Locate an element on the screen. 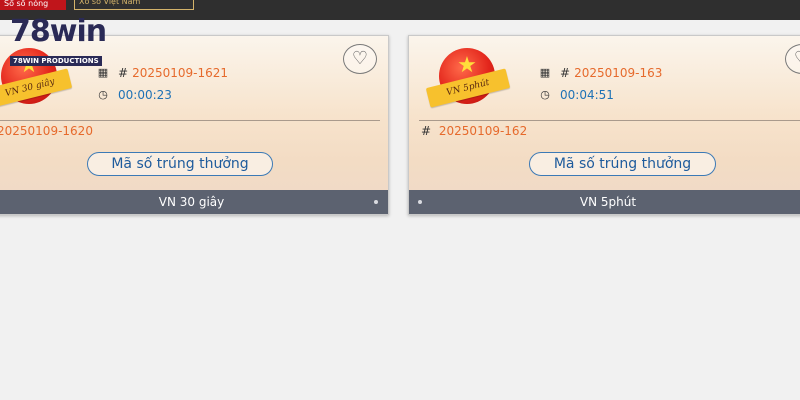 This screenshot has width=800, height=400. period-info: ▦ # 20250109-1621 ◷ 00:00:23 is located at coordinates (162, 84).